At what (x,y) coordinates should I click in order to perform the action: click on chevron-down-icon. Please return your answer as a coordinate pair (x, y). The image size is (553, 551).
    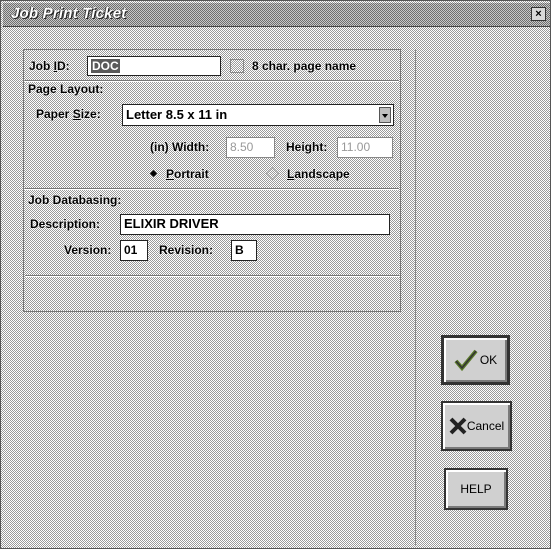
    Looking at the image, I should click on (385, 115).